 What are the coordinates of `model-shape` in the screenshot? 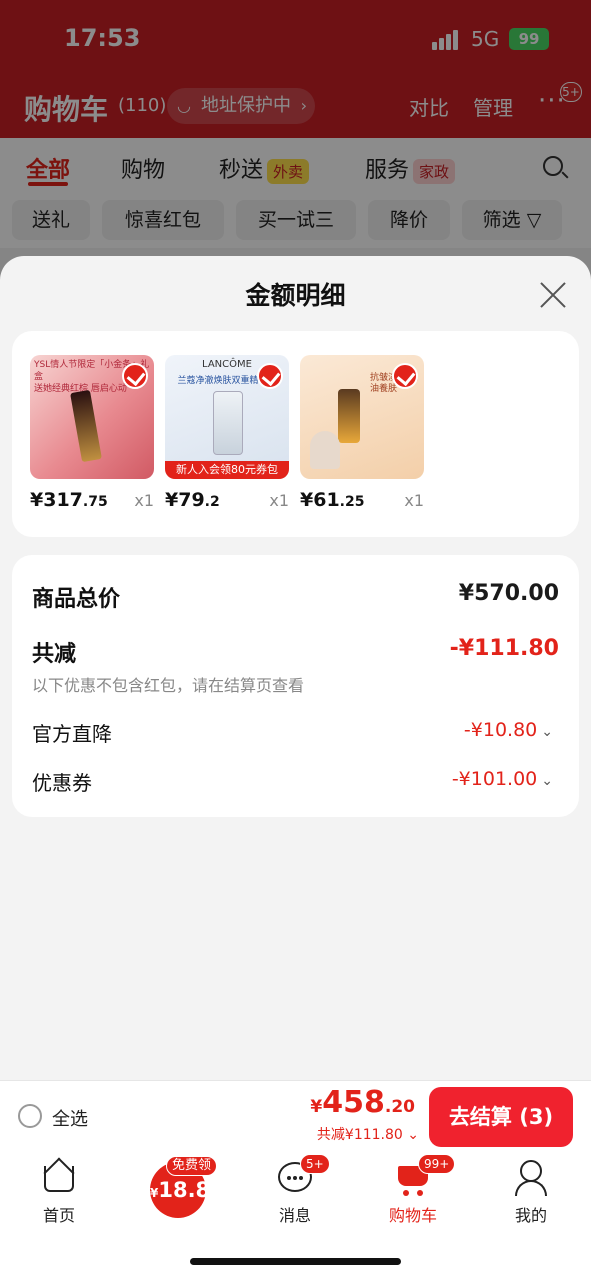 It's located at (325, 450).